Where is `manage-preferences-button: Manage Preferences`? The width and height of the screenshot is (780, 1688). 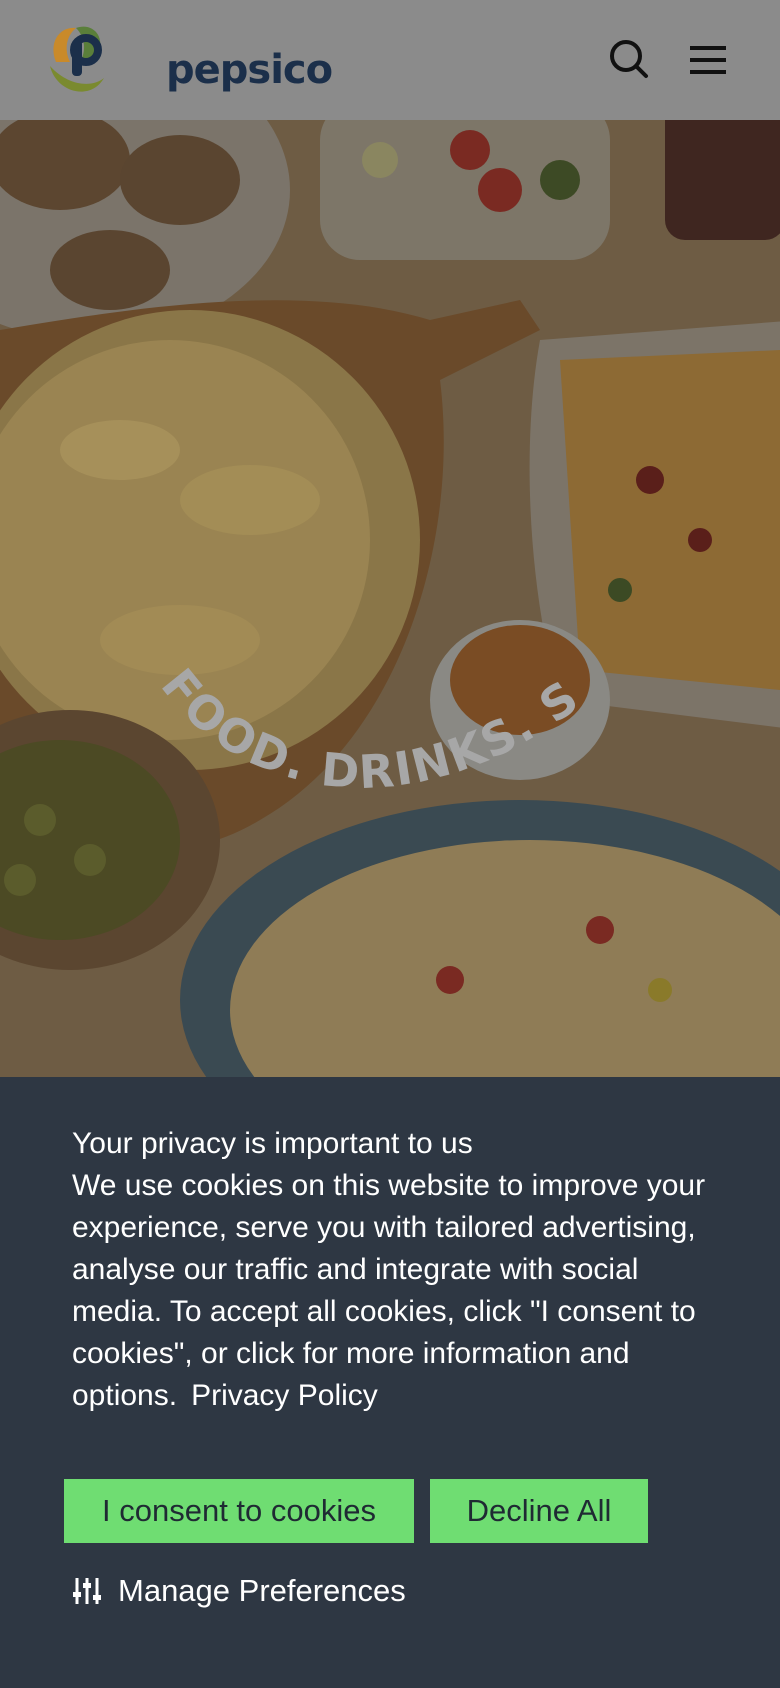 manage-preferences-button: Manage Preferences is located at coordinates (239, 1591).